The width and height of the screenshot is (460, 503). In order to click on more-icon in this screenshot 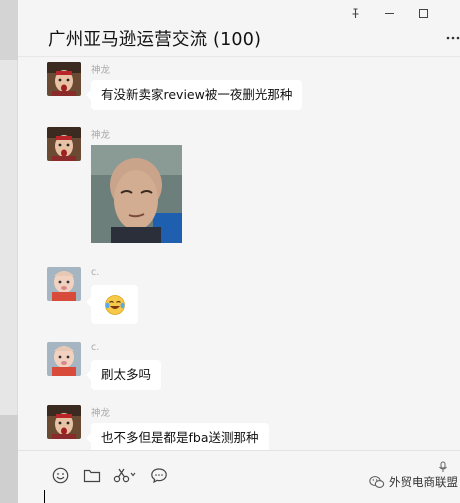, I will do `click(453, 37)`.